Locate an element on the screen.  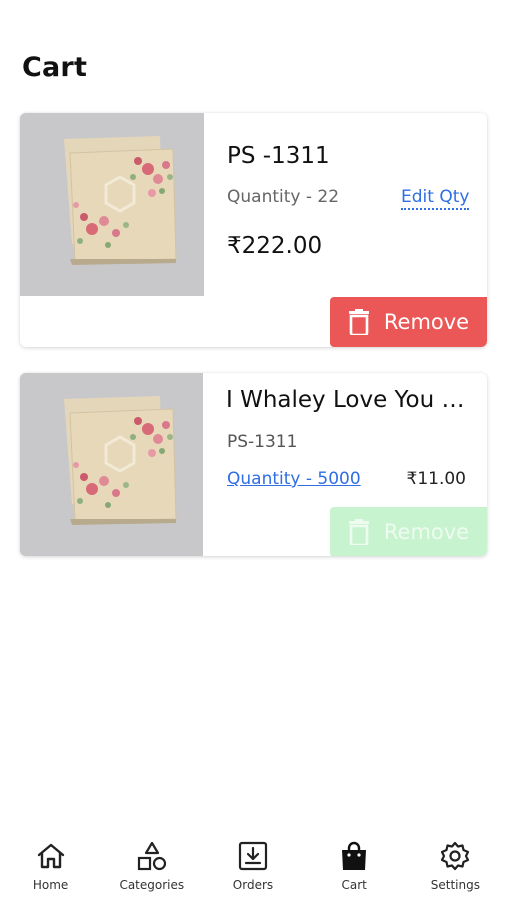
nav-label: Categories is located at coordinates (152, 885).